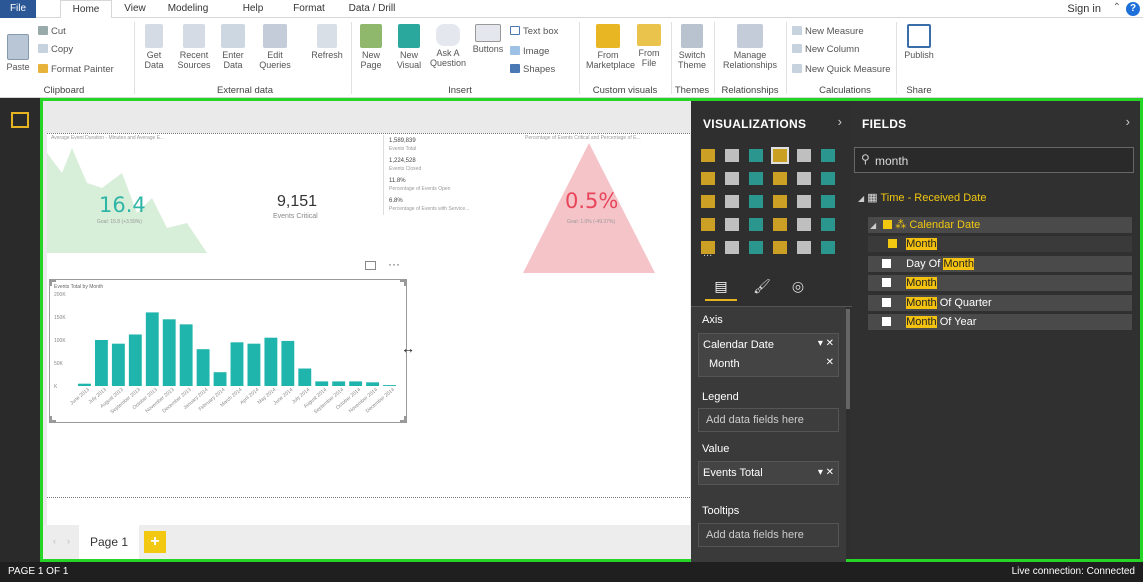 This screenshot has height=582, width=1143. What do you see at coordinates (532, 70) in the screenshot?
I see `shapes-button: Shapes` at bounding box center [532, 70].